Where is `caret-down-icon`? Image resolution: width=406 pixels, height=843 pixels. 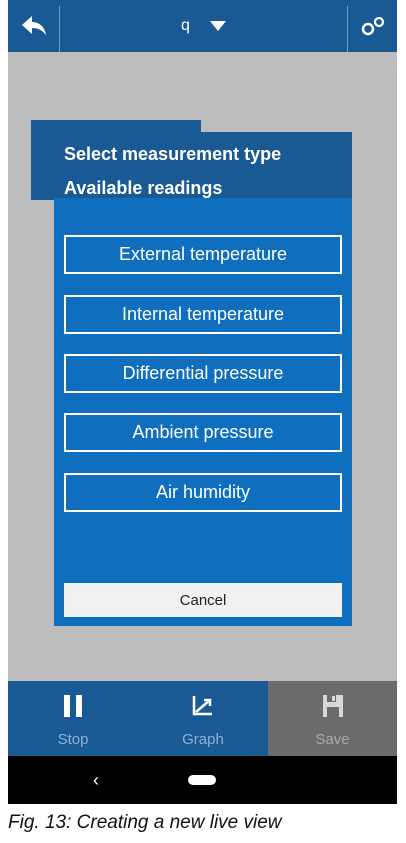
caret-down-icon is located at coordinates (217, 26).